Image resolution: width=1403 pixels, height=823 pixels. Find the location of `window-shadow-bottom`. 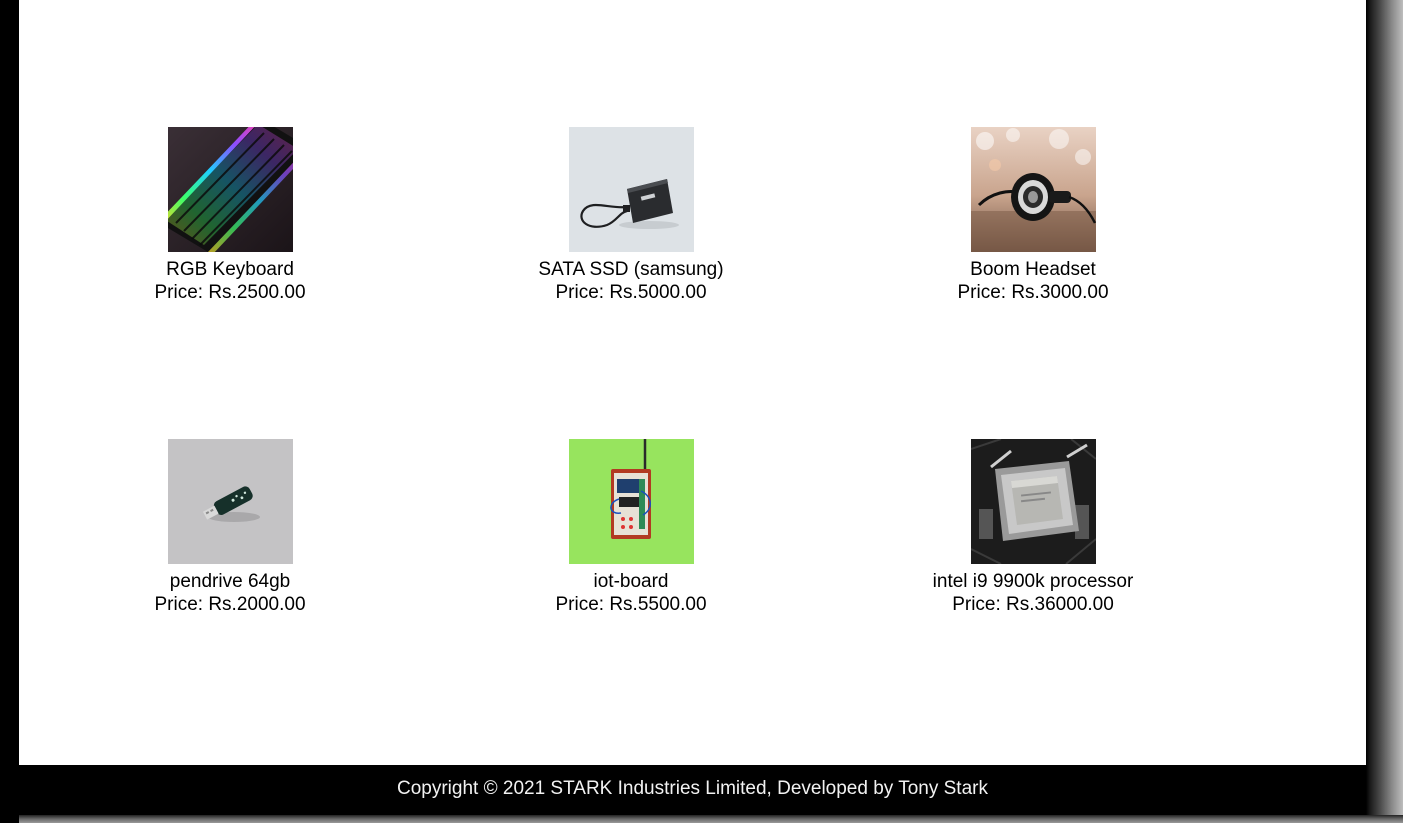

window-shadow-bottom is located at coordinates (711, 819).